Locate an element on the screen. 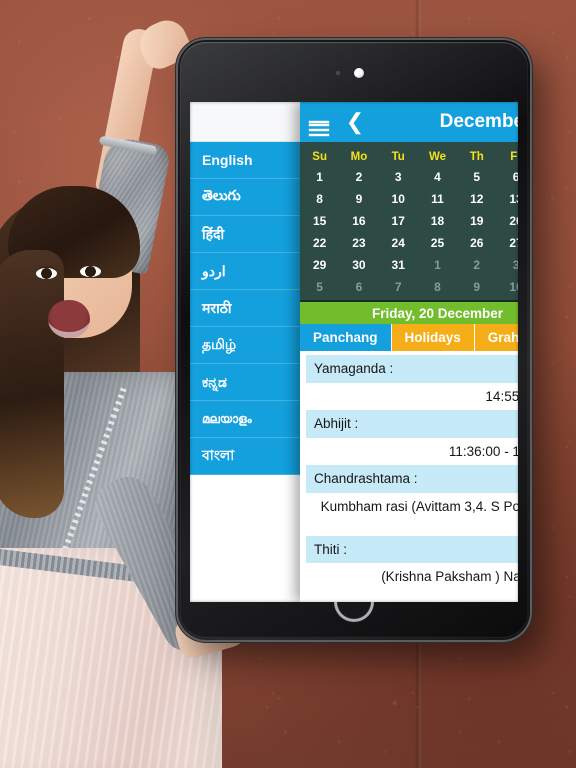 The height and width of the screenshot is (768, 576). calendar-day: 25 is located at coordinates (437, 243).